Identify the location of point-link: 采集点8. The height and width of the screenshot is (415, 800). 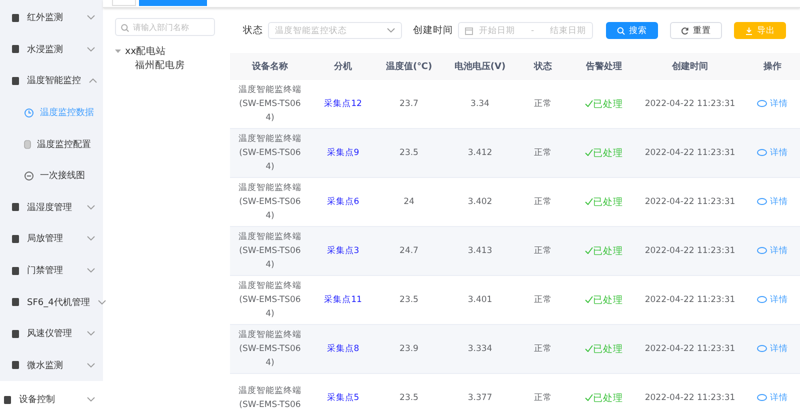
(343, 349).